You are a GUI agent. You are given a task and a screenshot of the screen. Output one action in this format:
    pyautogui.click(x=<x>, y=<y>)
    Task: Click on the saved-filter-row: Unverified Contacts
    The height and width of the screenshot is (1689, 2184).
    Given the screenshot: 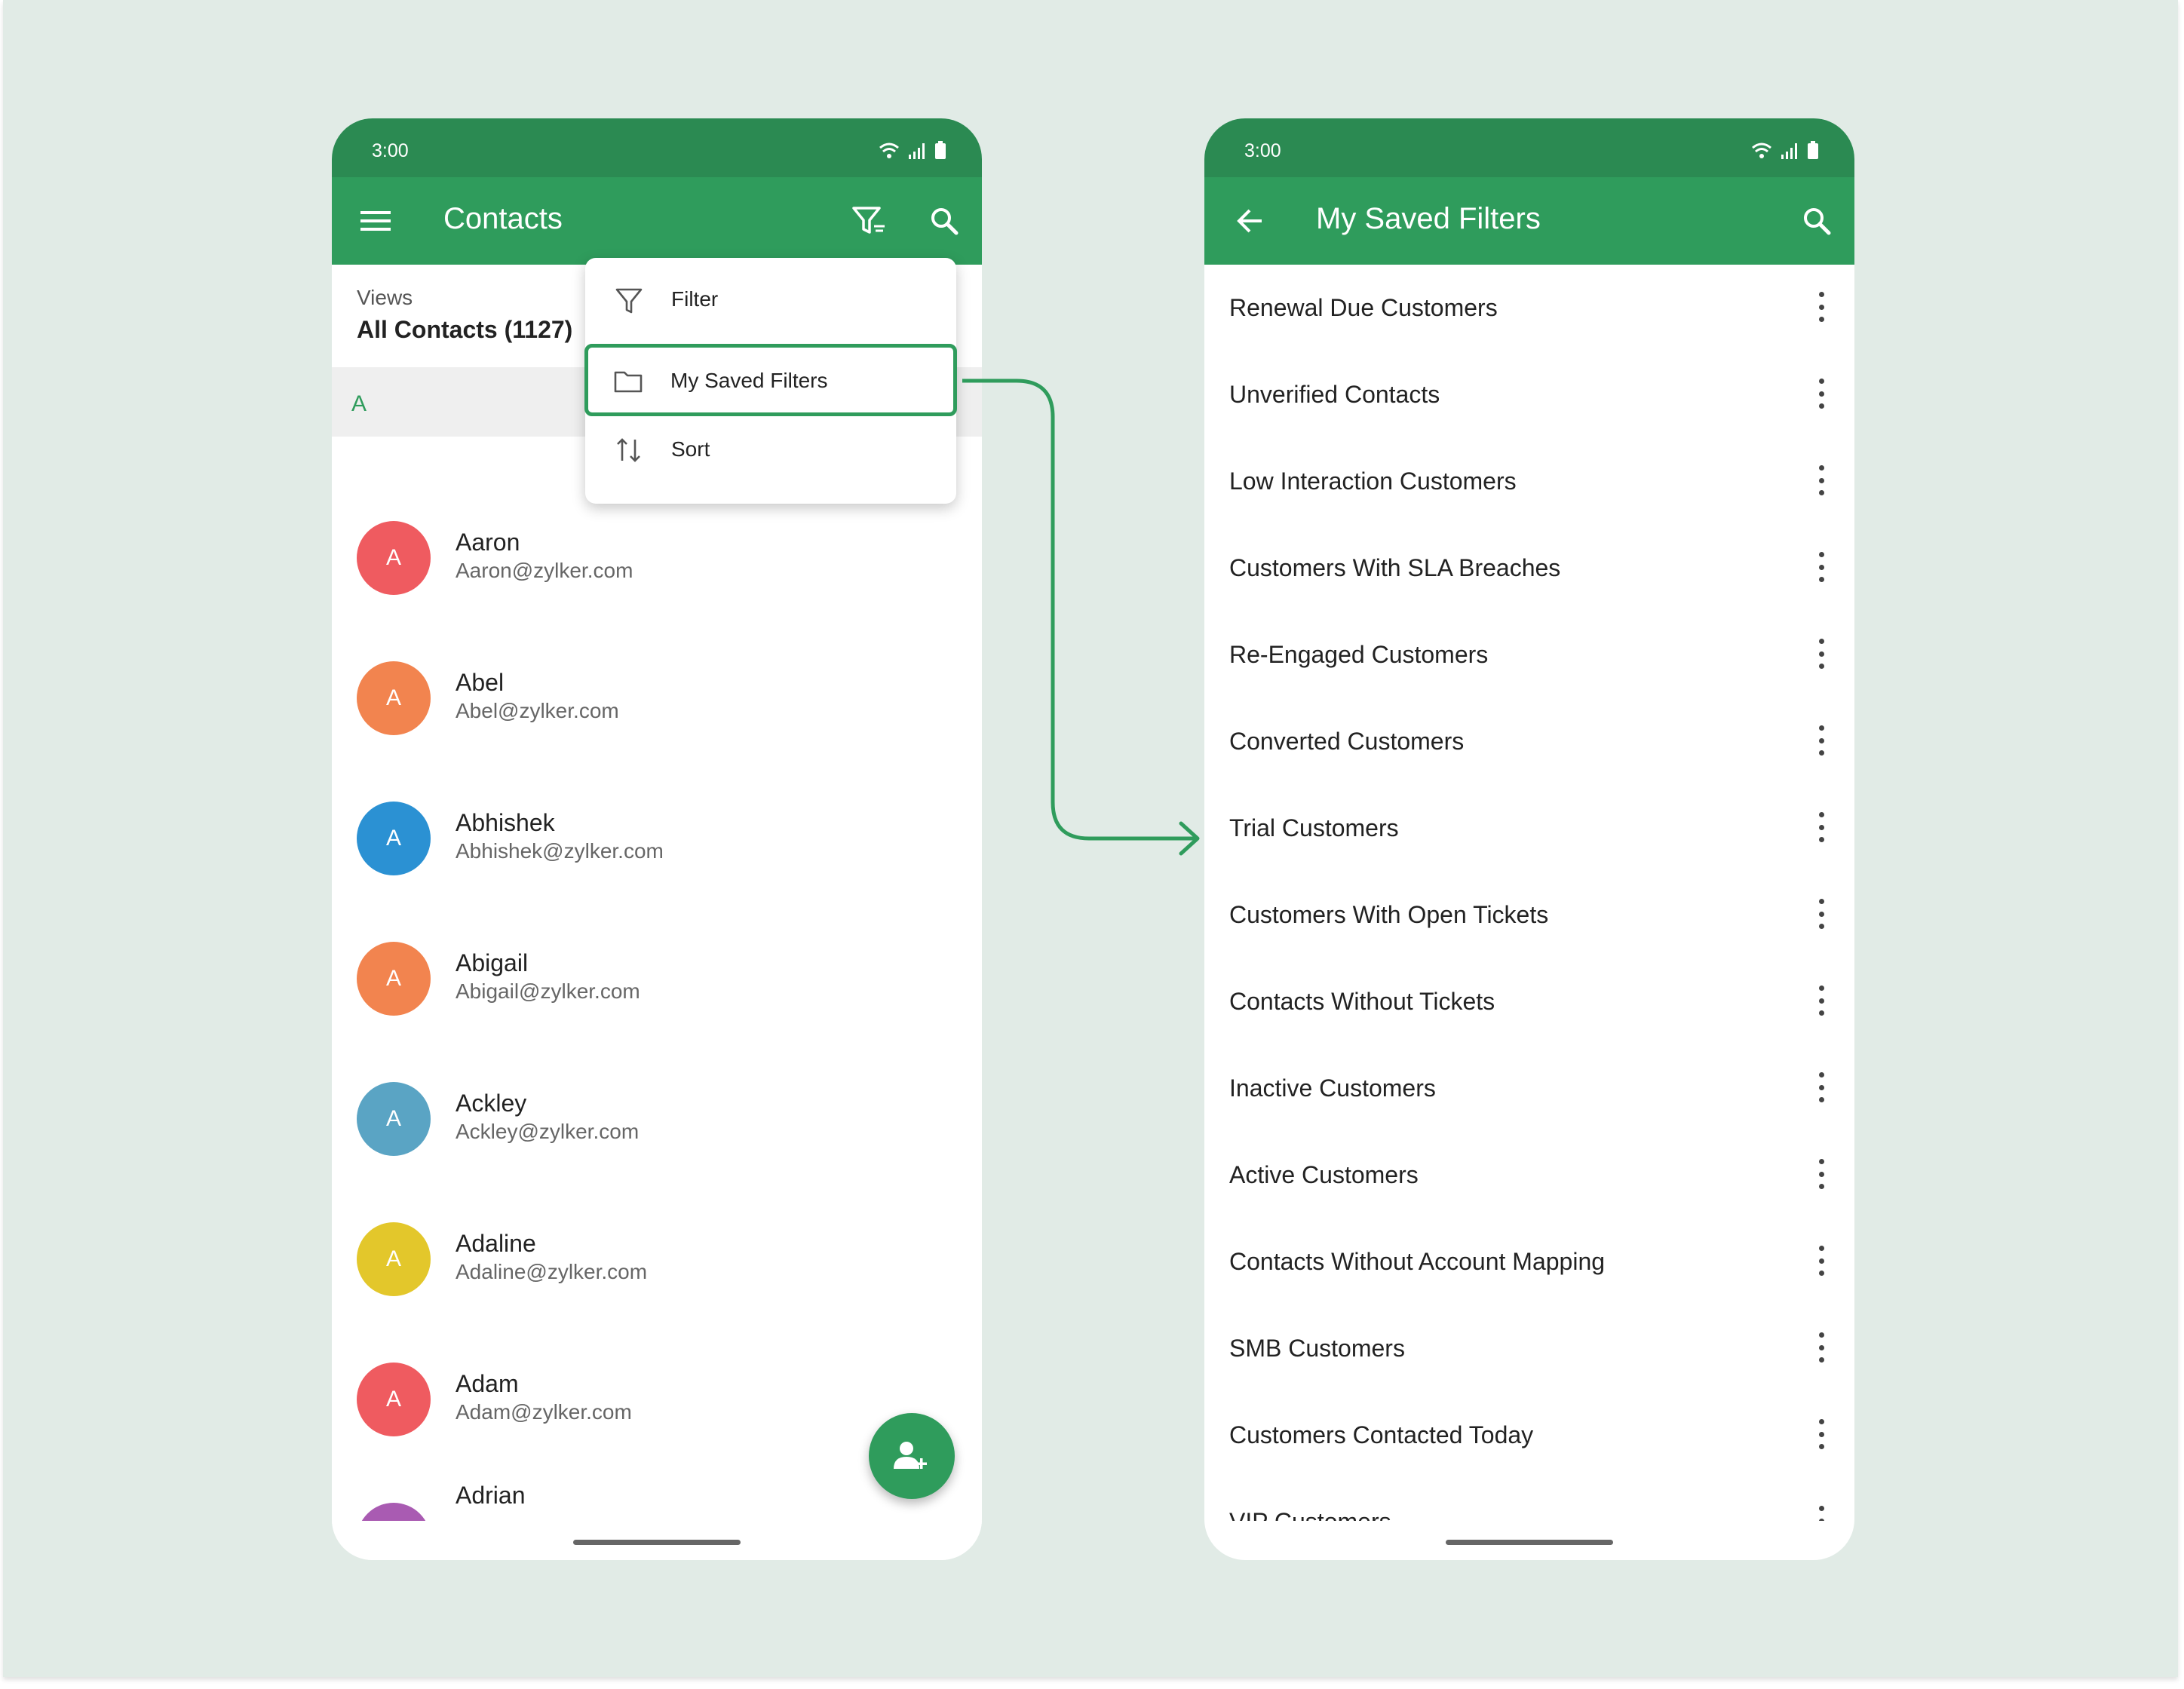 What is the action you would take?
    pyautogui.click(x=1529, y=395)
    